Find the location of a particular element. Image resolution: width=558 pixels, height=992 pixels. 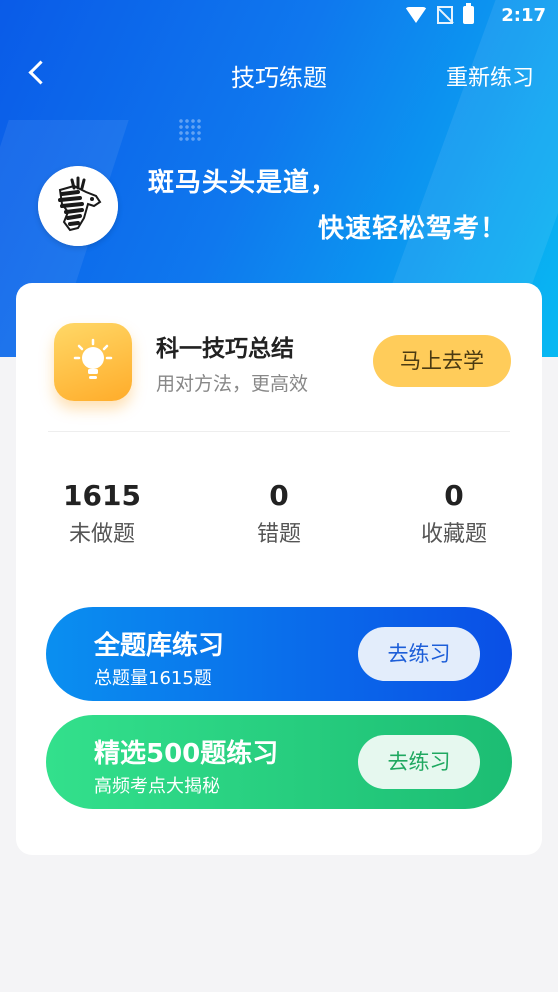

zebra-logo-icon is located at coordinates (78, 206).